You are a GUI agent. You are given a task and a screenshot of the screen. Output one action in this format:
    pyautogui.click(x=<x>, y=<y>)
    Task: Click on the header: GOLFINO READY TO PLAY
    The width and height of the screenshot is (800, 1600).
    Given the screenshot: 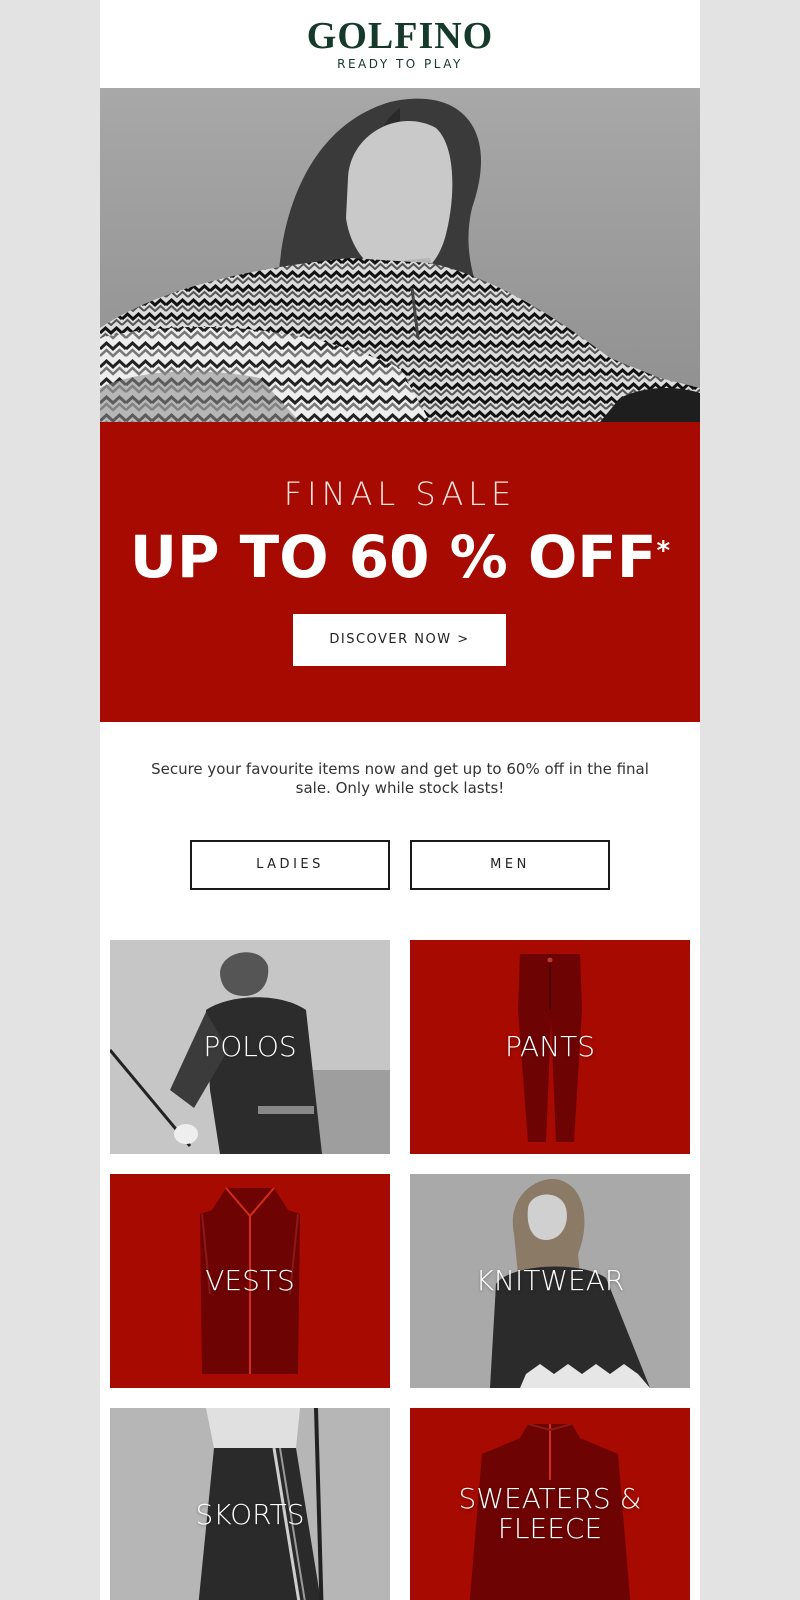 What is the action you would take?
    pyautogui.click(x=400, y=44)
    